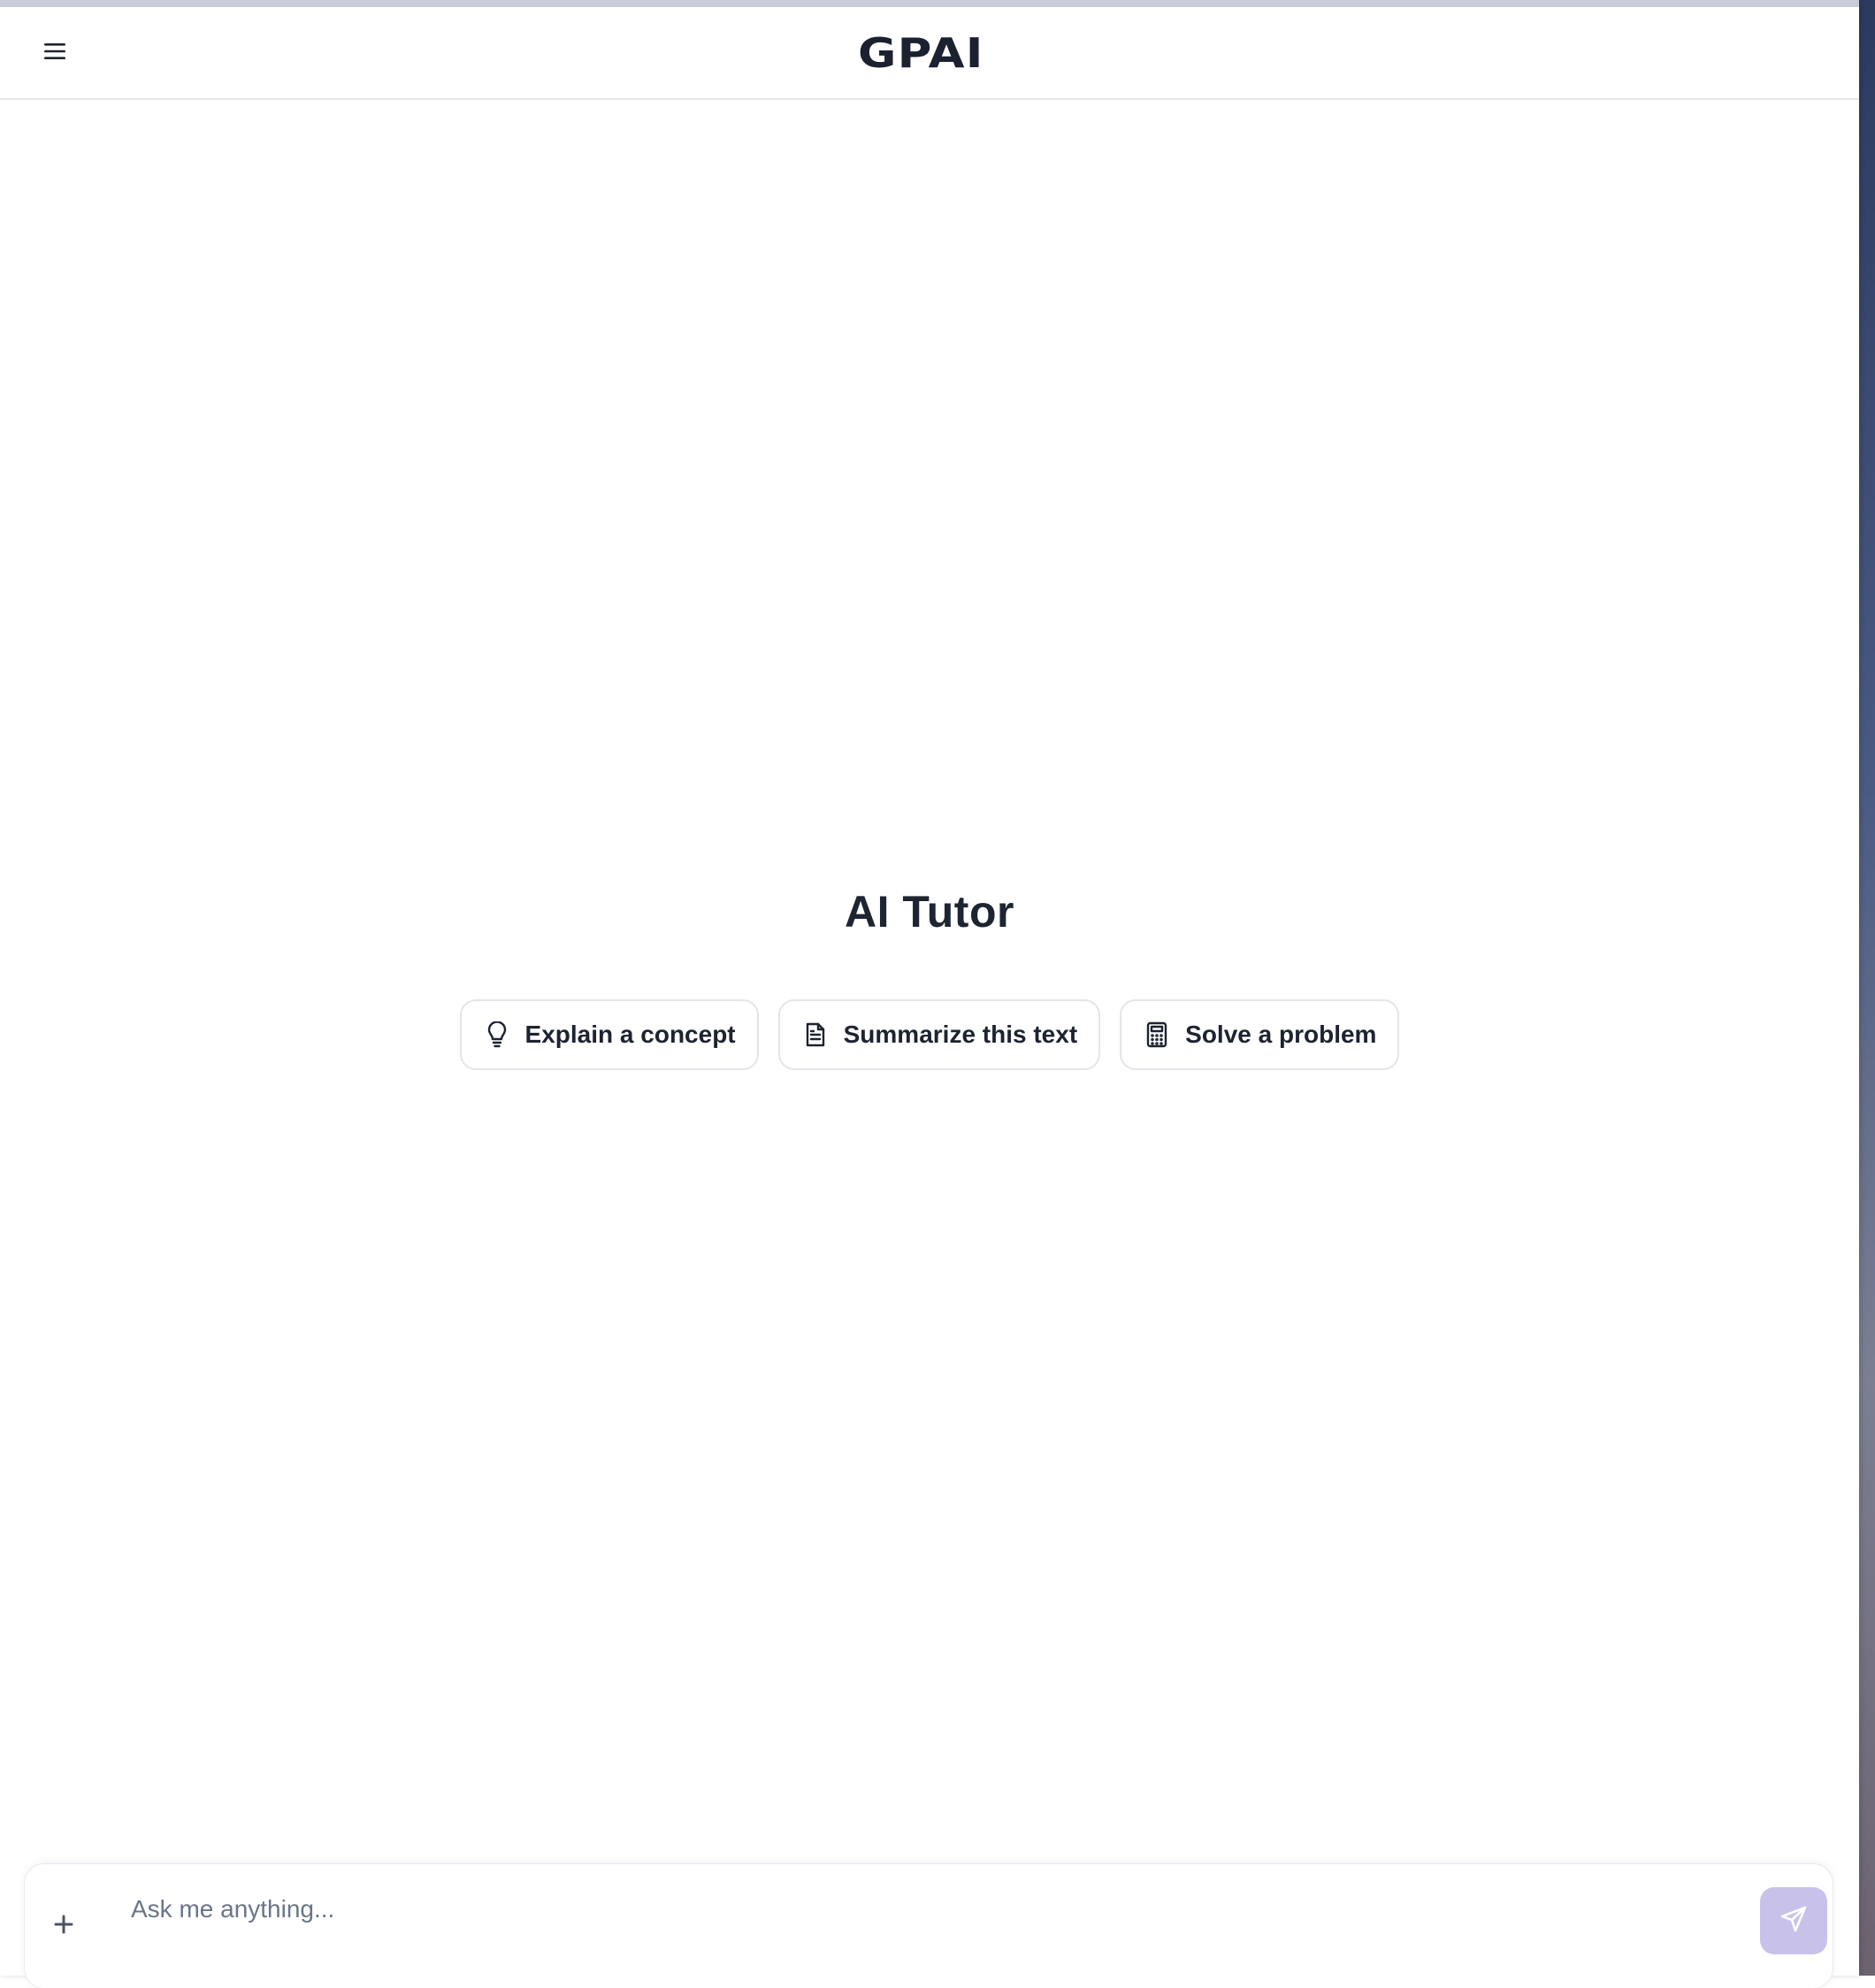 This screenshot has height=1988, width=1875. I want to click on send-icon, so click(1793, 1922).